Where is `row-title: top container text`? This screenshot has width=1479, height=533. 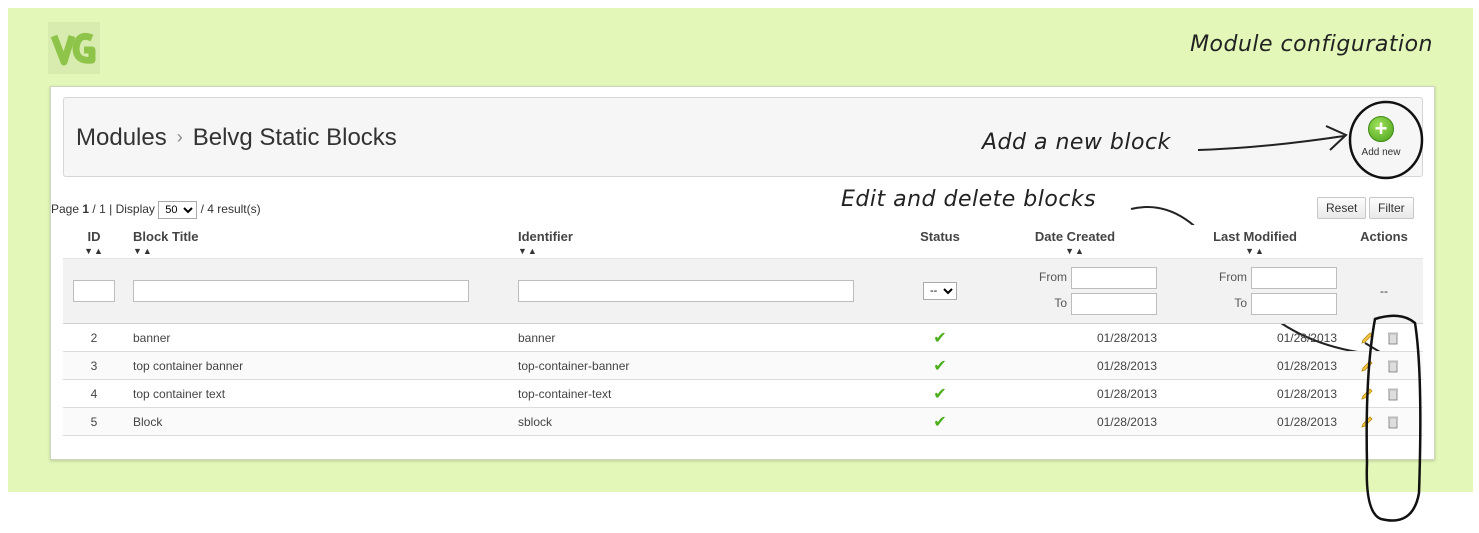
row-title: top container text is located at coordinates (317, 393).